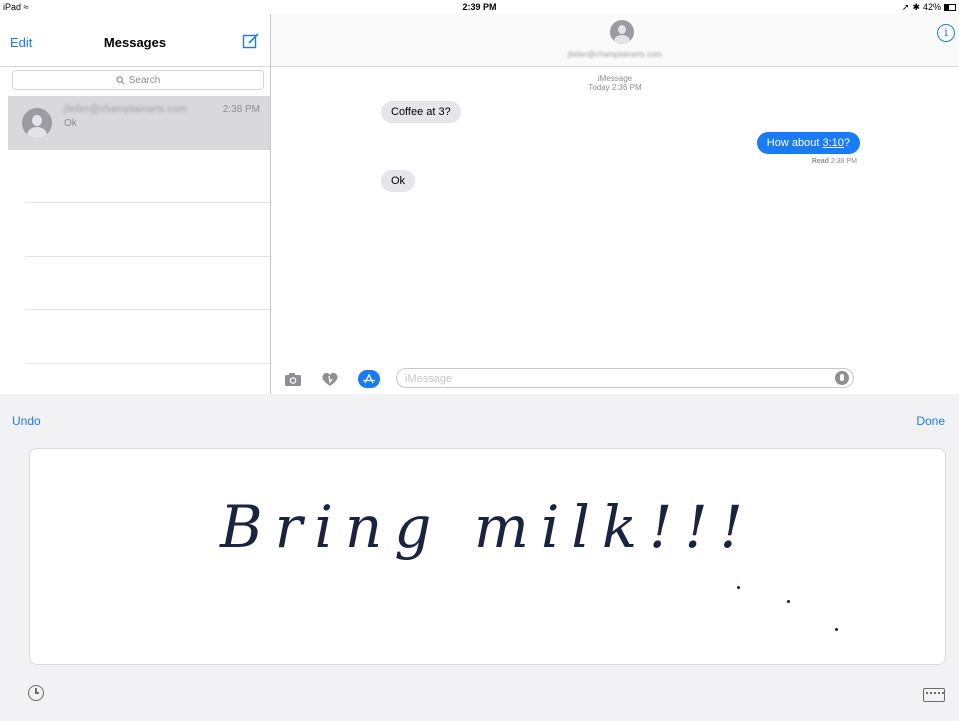 This screenshot has width=959, height=721. What do you see at coordinates (820, 161) in the screenshot?
I see `read-label: Read` at bounding box center [820, 161].